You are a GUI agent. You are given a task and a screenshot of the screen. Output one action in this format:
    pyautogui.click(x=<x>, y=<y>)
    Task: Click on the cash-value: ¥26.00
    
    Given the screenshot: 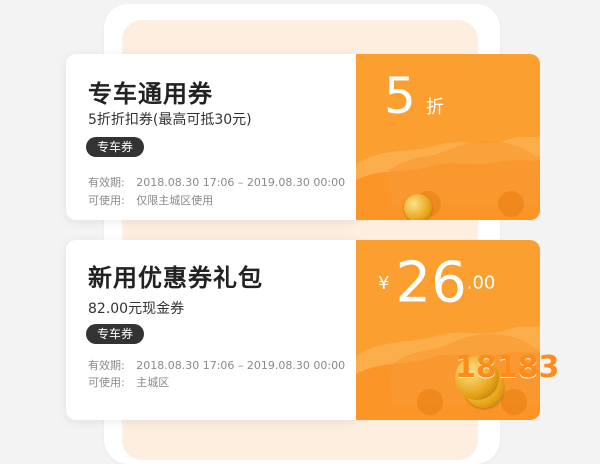 What is the action you would take?
    pyautogui.click(x=436, y=282)
    